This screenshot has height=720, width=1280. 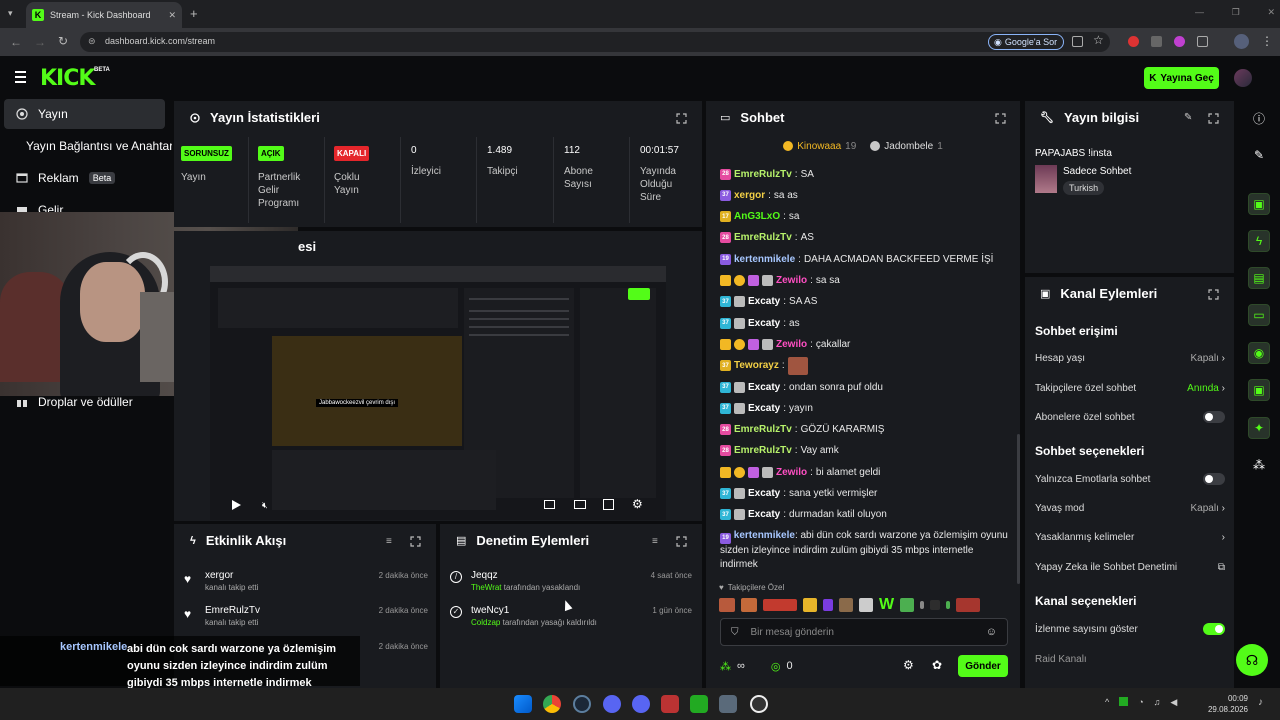 What do you see at coordinates (670, 704) in the screenshot?
I see `riot-icon` at bounding box center [670, 704].